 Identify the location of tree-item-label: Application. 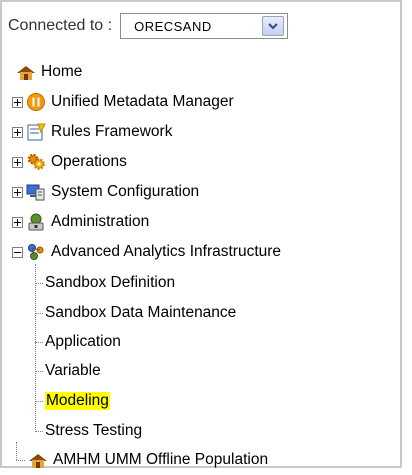
(83, 341).